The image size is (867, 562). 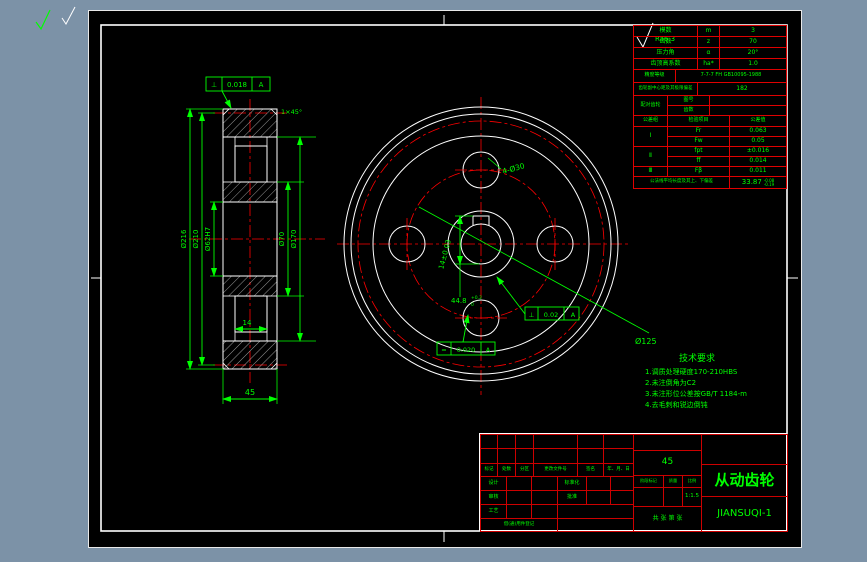 I want to click on column-header: 公差值, so click(x=758, y=120).